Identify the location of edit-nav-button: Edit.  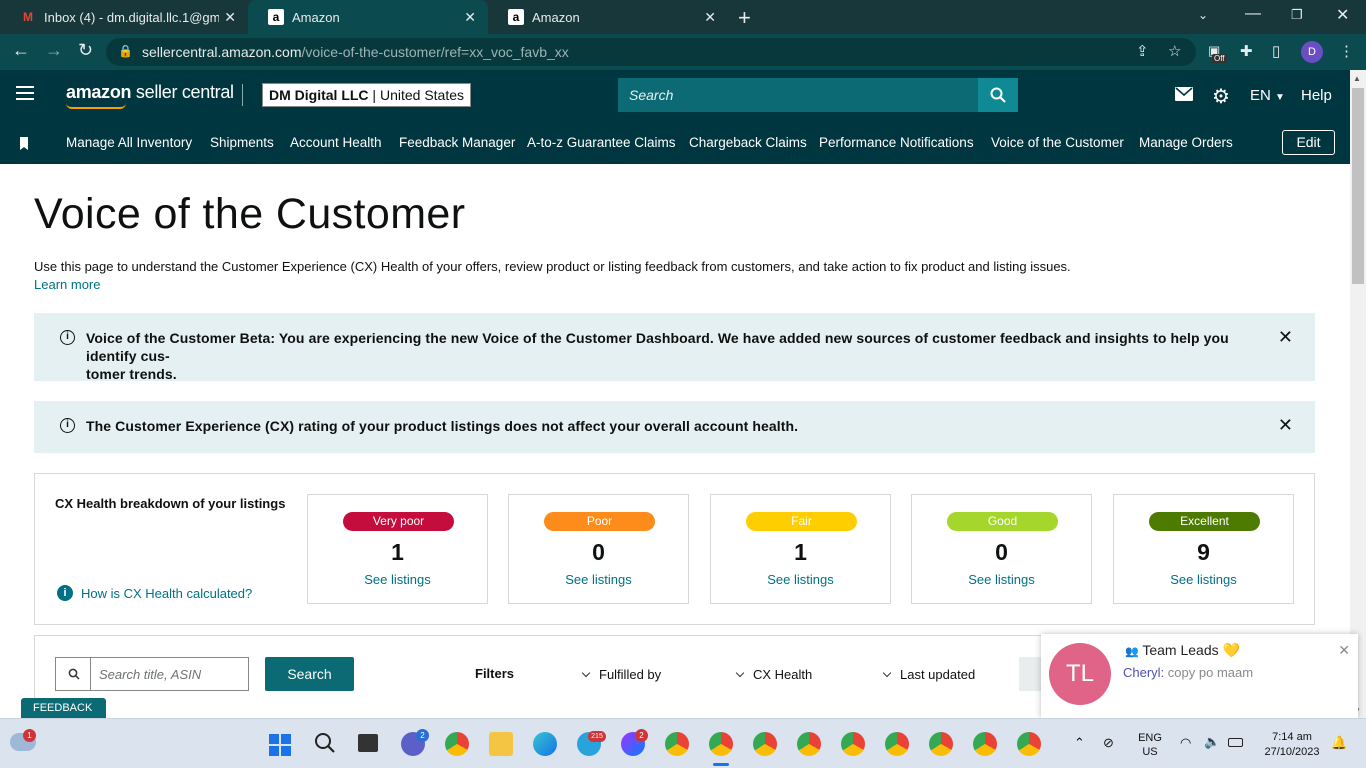
(1308, 142).